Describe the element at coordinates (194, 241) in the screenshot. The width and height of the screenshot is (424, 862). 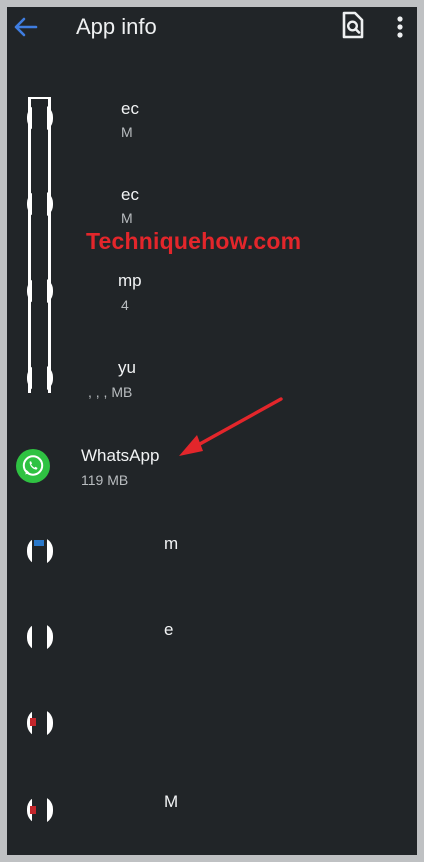
I see `watermark-text: Techniquehow.com` at that location.